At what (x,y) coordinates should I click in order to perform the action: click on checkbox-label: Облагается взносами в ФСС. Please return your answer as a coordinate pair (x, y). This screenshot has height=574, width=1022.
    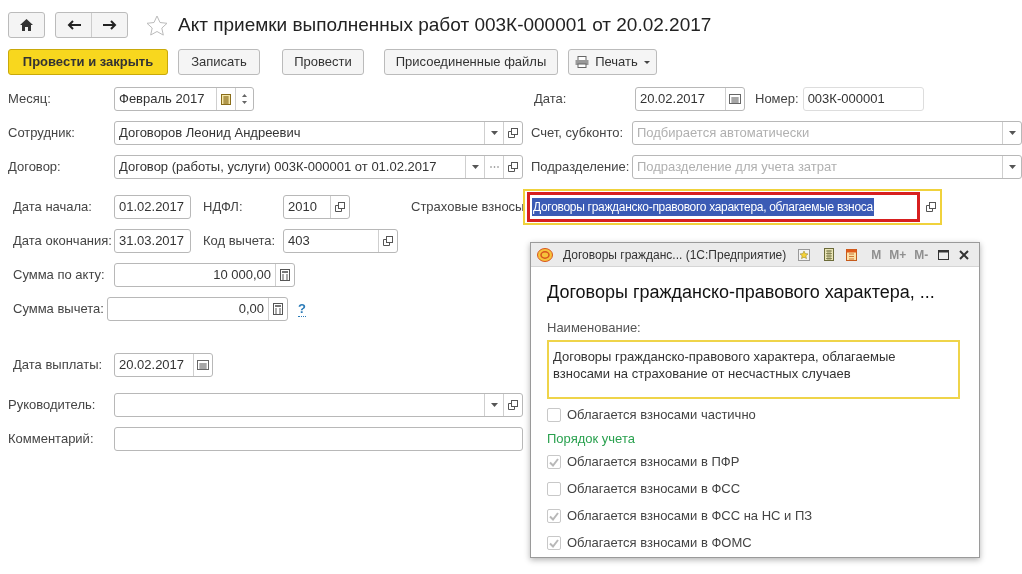
    Looking at the image, I should click on (654, 489).